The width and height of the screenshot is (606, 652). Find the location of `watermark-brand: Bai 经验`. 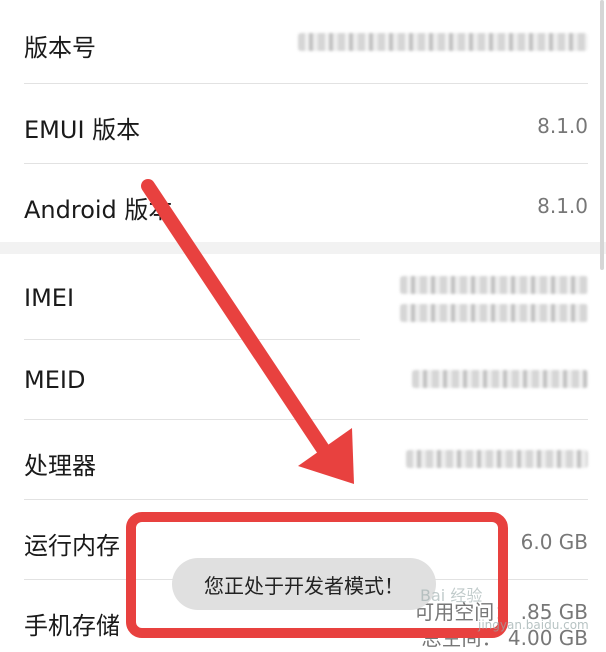

watermark-brand: Bai 经验 is located at coordinates (451, 595).